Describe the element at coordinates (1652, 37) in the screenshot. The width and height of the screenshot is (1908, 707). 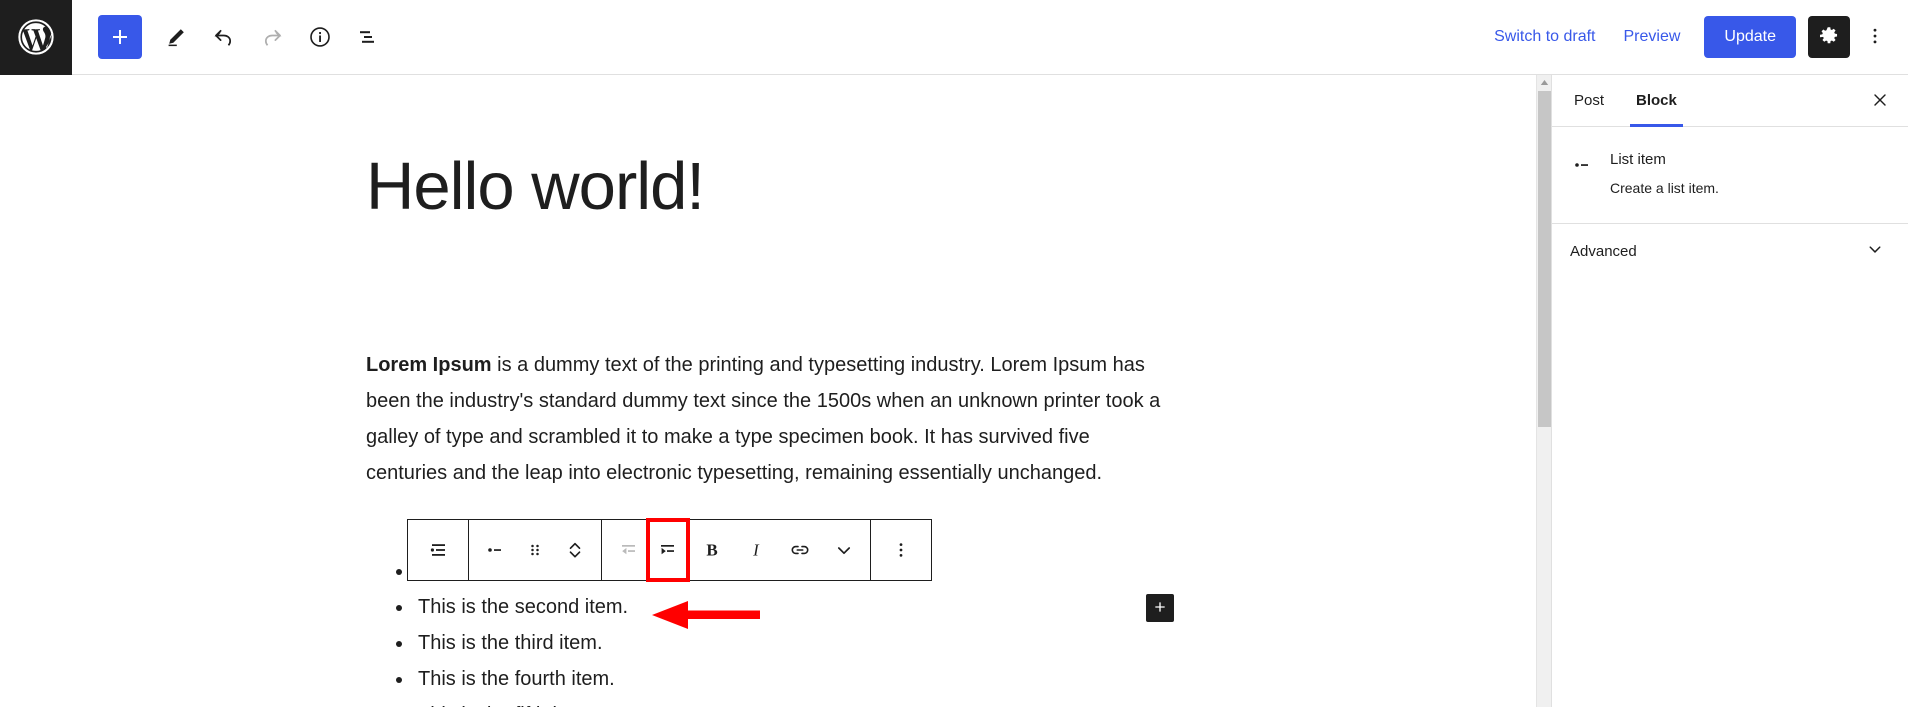
I see `preview-button: Preview` at that location.